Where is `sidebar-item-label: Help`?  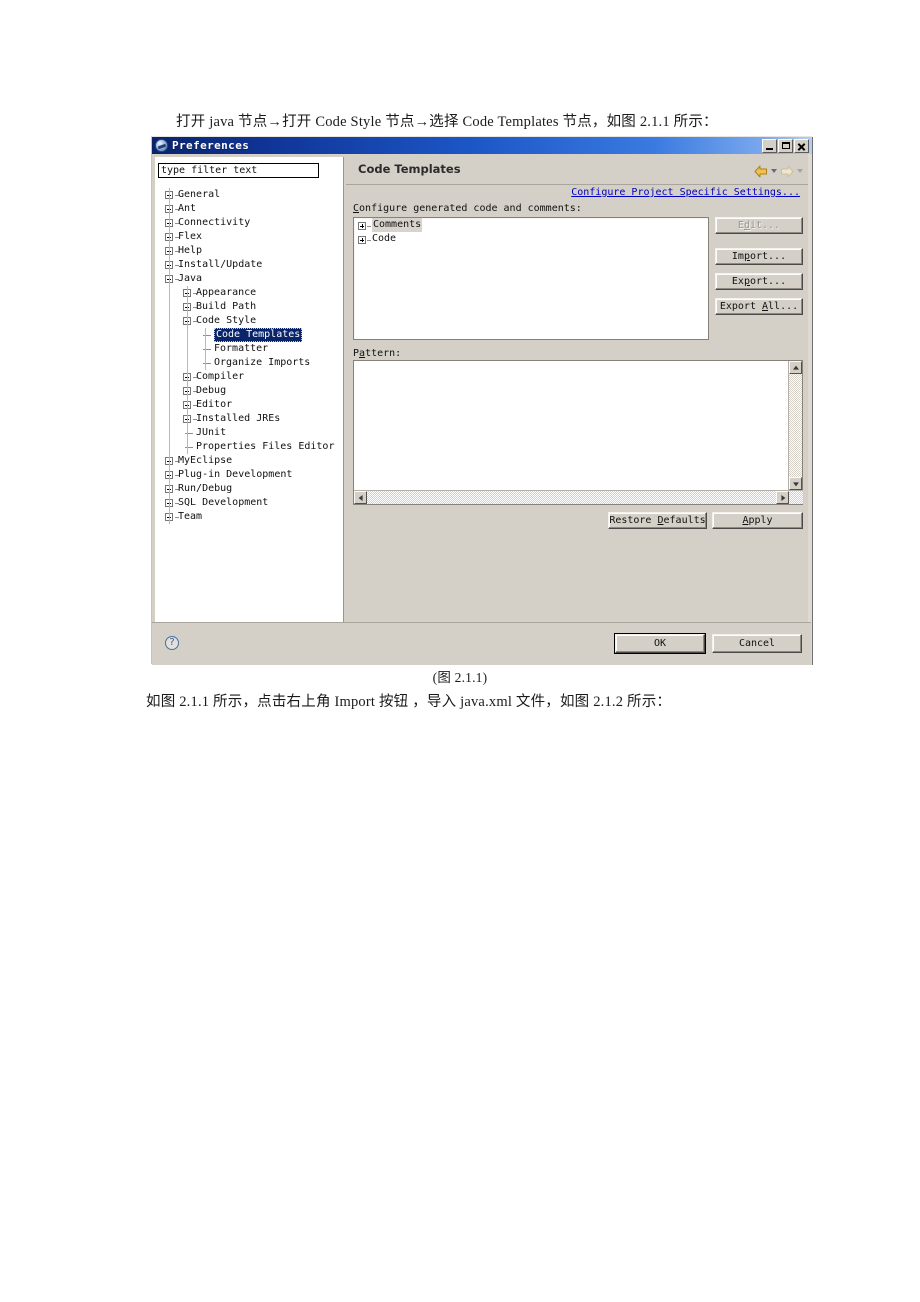
sidebar-item-label: Help is located at coordinates (190, 250).